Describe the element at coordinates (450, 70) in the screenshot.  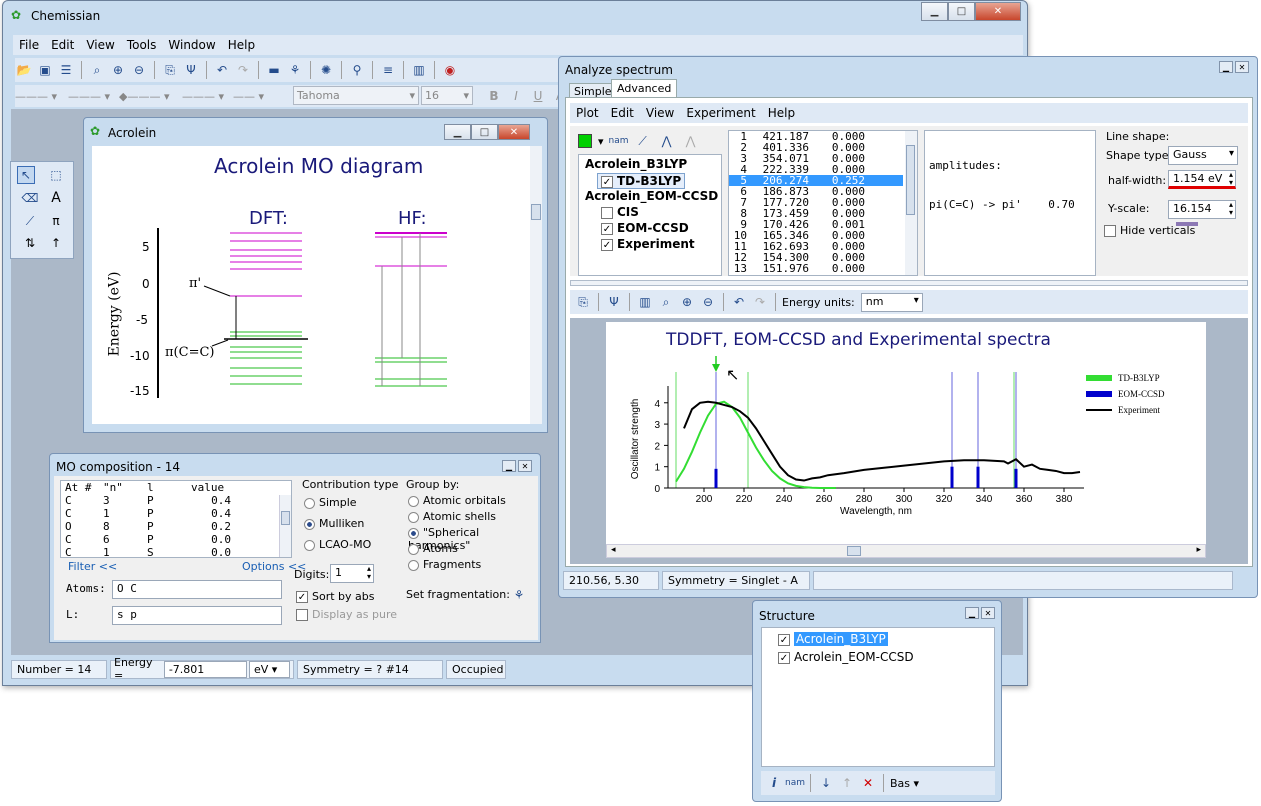
I see `sphere-icon: ◉` at that location.